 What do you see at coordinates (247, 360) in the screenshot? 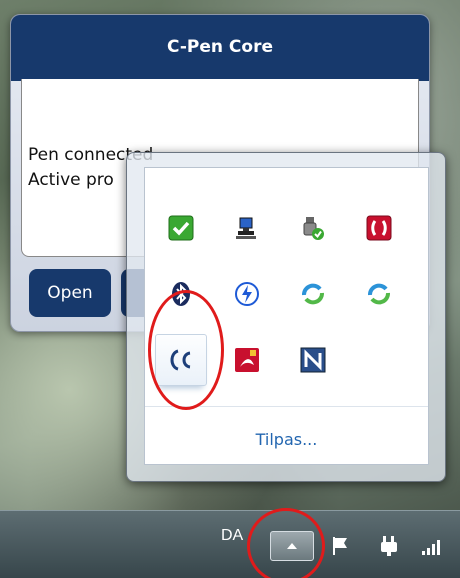
I see `acrobat-icon` at bounding box center [247, 360].